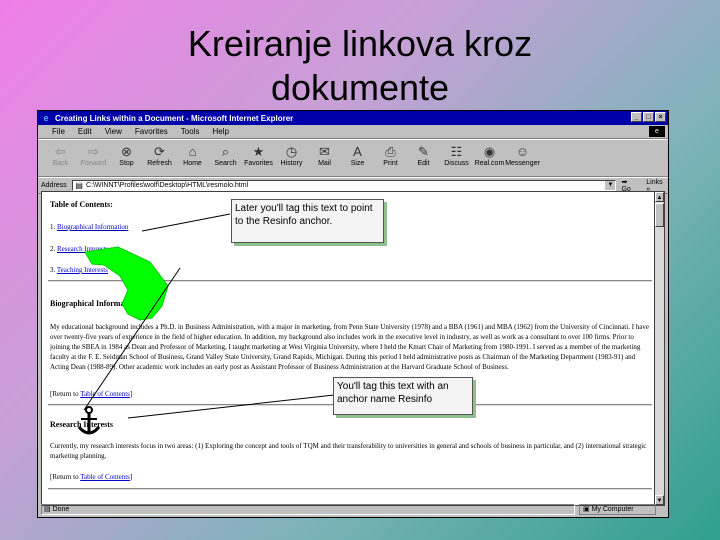 Image resolution: width=720 pixels, height=540 pixels. I want to click on research-heading: Research Interests, so click(82, 424).